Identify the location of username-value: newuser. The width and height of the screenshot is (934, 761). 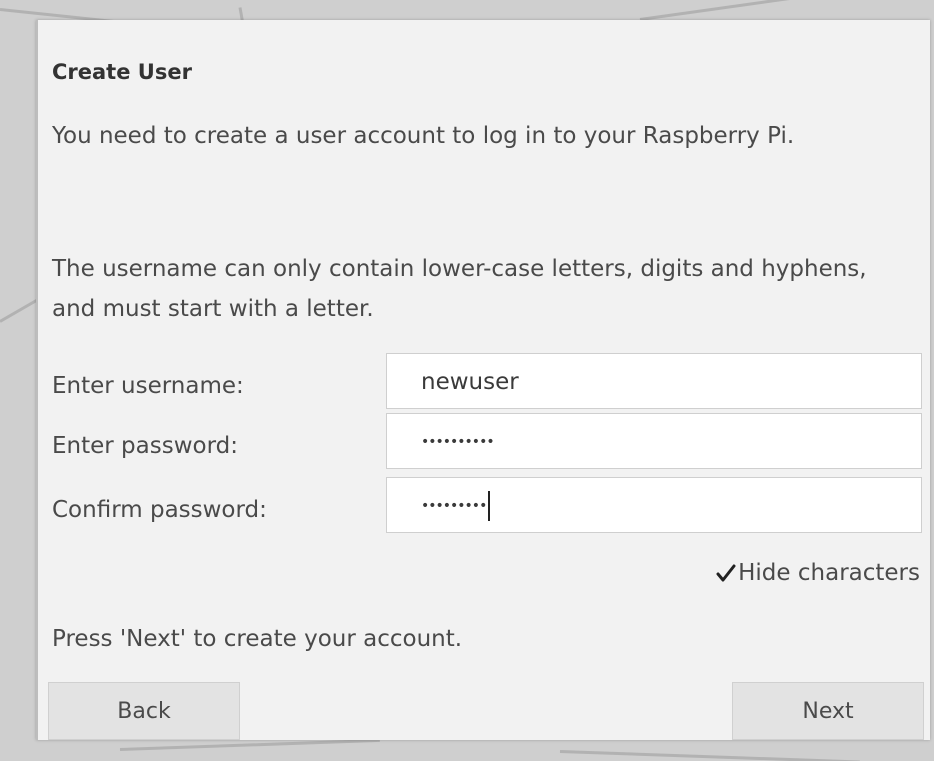
(470, 382).